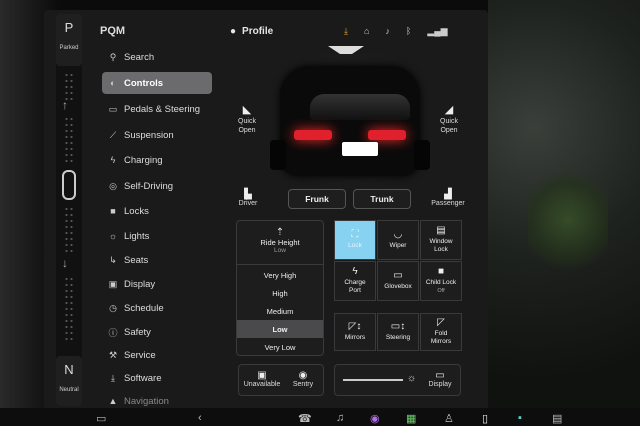 Image resolution: width=640 pixels, height=426 pixels. I want to click on home-icon: ⌂, so click(366, 31).